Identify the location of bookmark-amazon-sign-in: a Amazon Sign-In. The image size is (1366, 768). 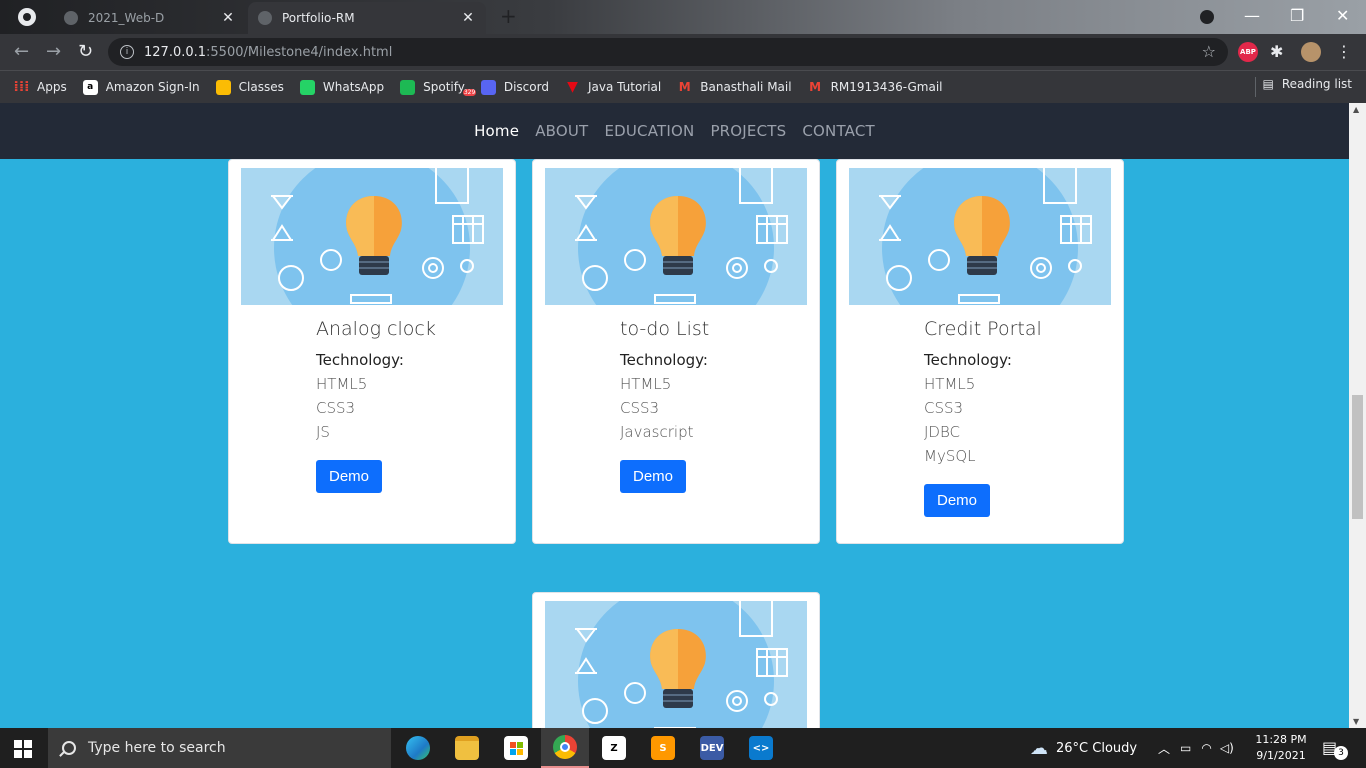
(141, 87).